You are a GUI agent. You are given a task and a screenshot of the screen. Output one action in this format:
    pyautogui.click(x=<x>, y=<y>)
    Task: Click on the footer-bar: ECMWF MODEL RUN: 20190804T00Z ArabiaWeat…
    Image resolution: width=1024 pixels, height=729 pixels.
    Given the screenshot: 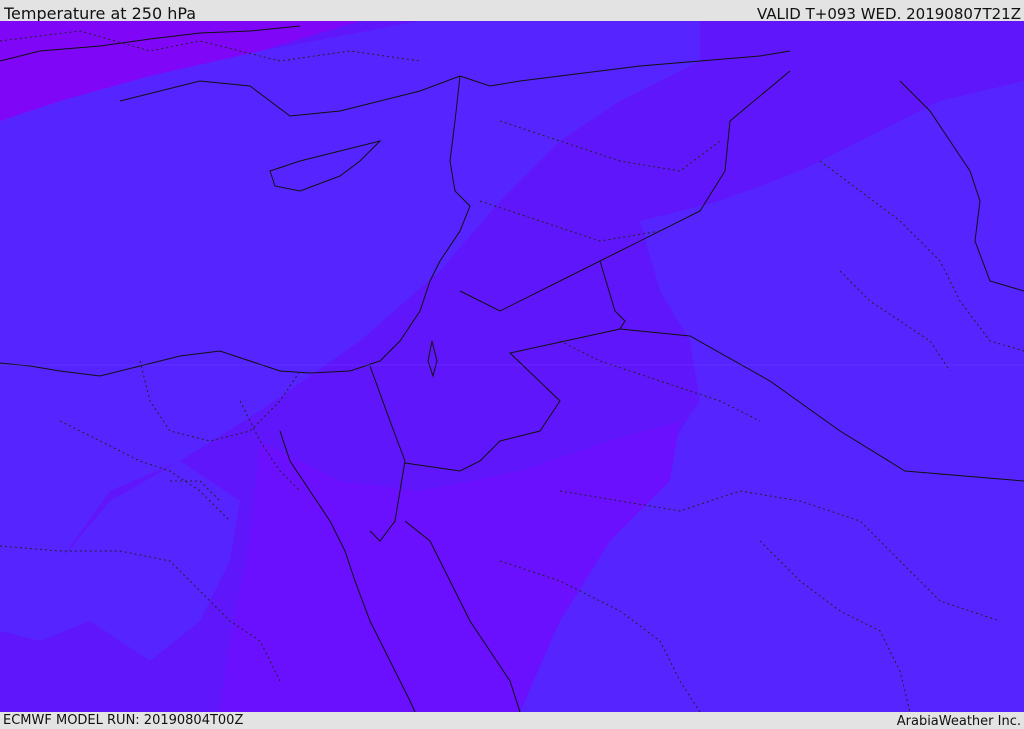 What is the action you would take?
    pyautogui.click(x=512, y=720)
    